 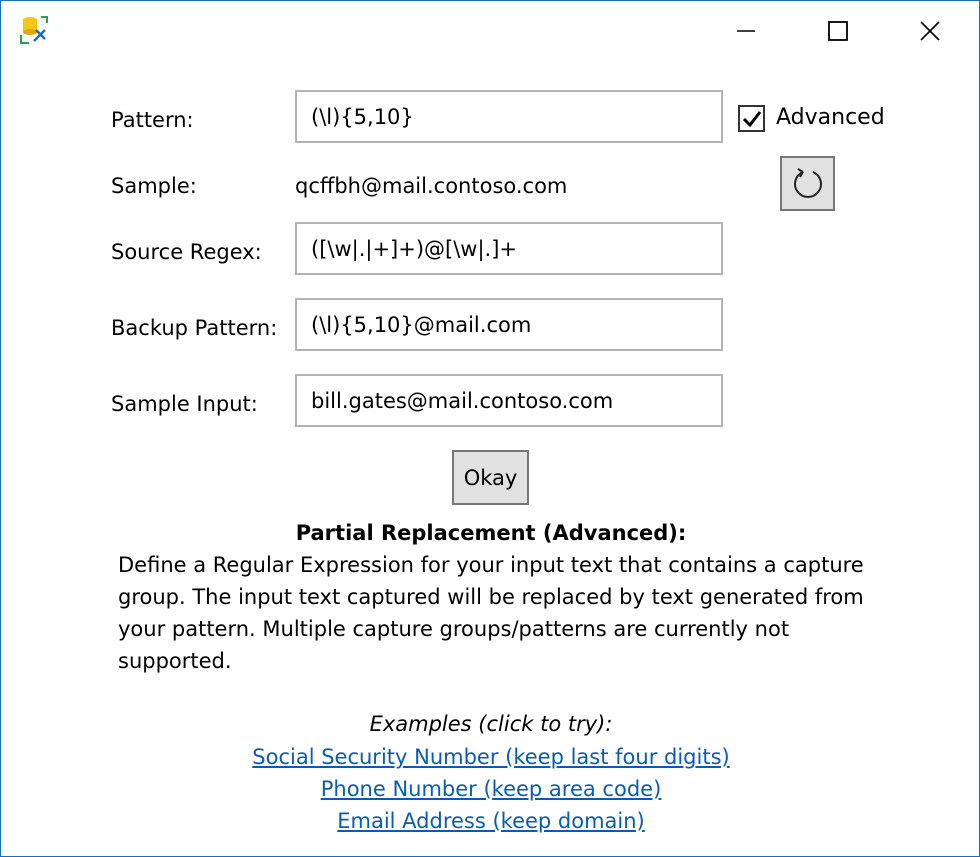 I want to click on backup-pattern-input, so click(x=509, y=324).